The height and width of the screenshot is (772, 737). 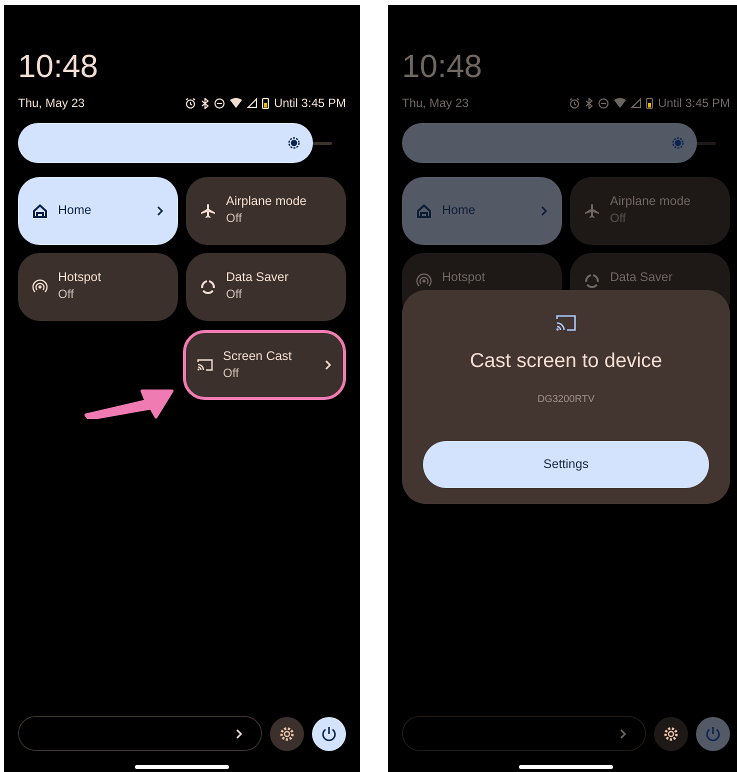 What do you see at coordinates (98, 287) in the screenshot?
I see `quick-setting-tile: Hotspot Off` at bounding box center [98, 287].